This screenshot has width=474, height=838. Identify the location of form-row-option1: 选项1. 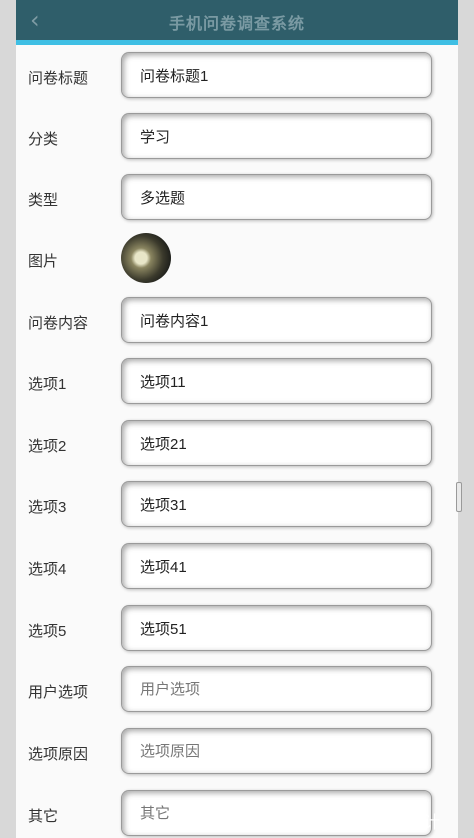
(237, 383).